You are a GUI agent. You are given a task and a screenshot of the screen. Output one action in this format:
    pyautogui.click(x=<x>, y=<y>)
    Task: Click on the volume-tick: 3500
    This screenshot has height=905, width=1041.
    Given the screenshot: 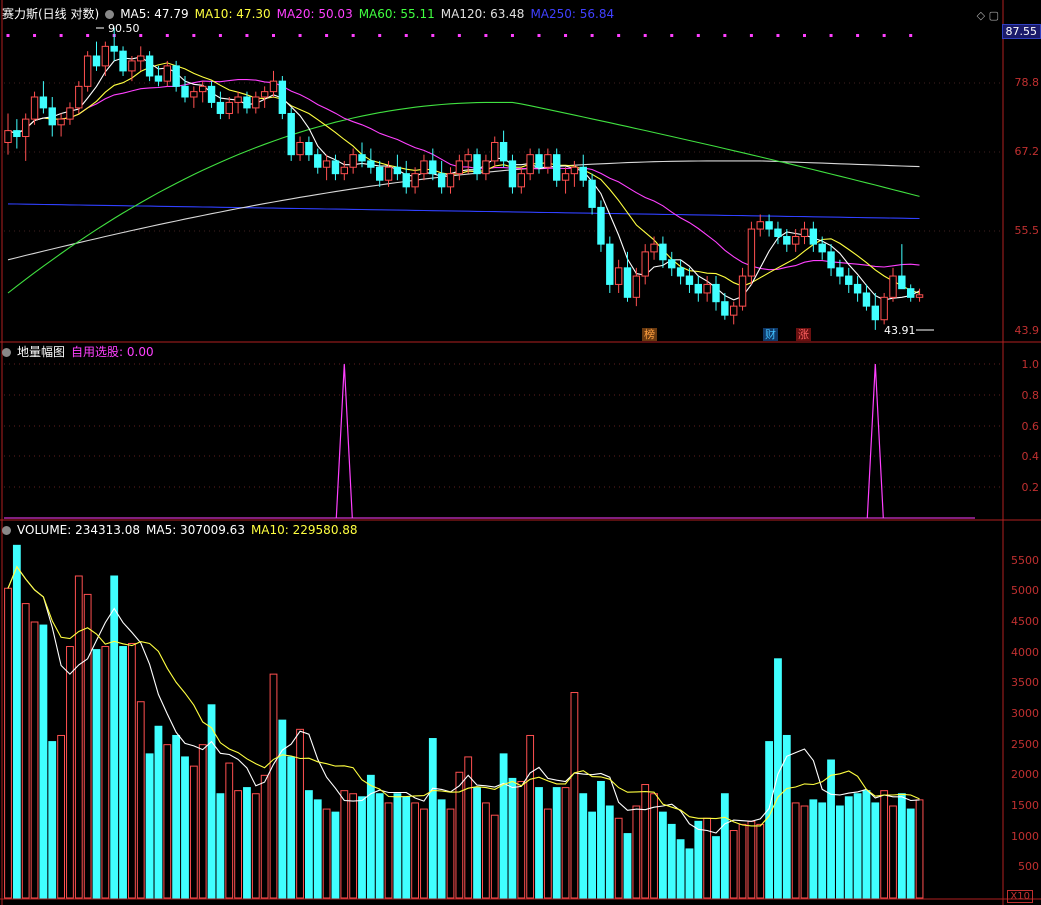 What is the action you would take?
    pyautogui.click(x=1025, y=683)
    